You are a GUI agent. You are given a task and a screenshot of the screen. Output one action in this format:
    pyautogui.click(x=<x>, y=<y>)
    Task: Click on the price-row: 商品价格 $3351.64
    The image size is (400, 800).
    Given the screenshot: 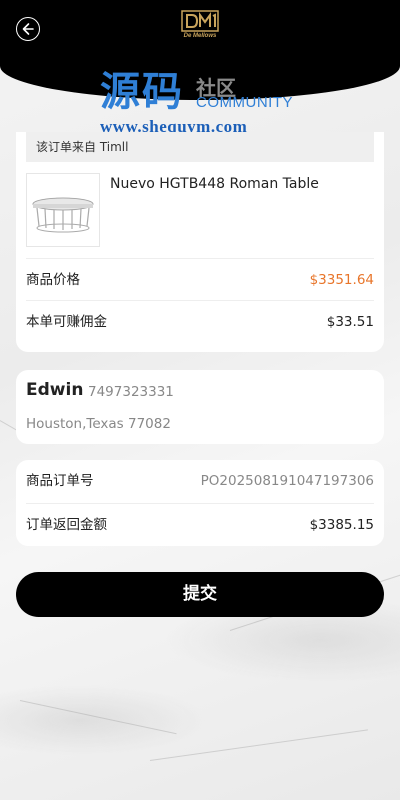 What is the action you would take?
    pyautogui.click(x=200, y=279)
    